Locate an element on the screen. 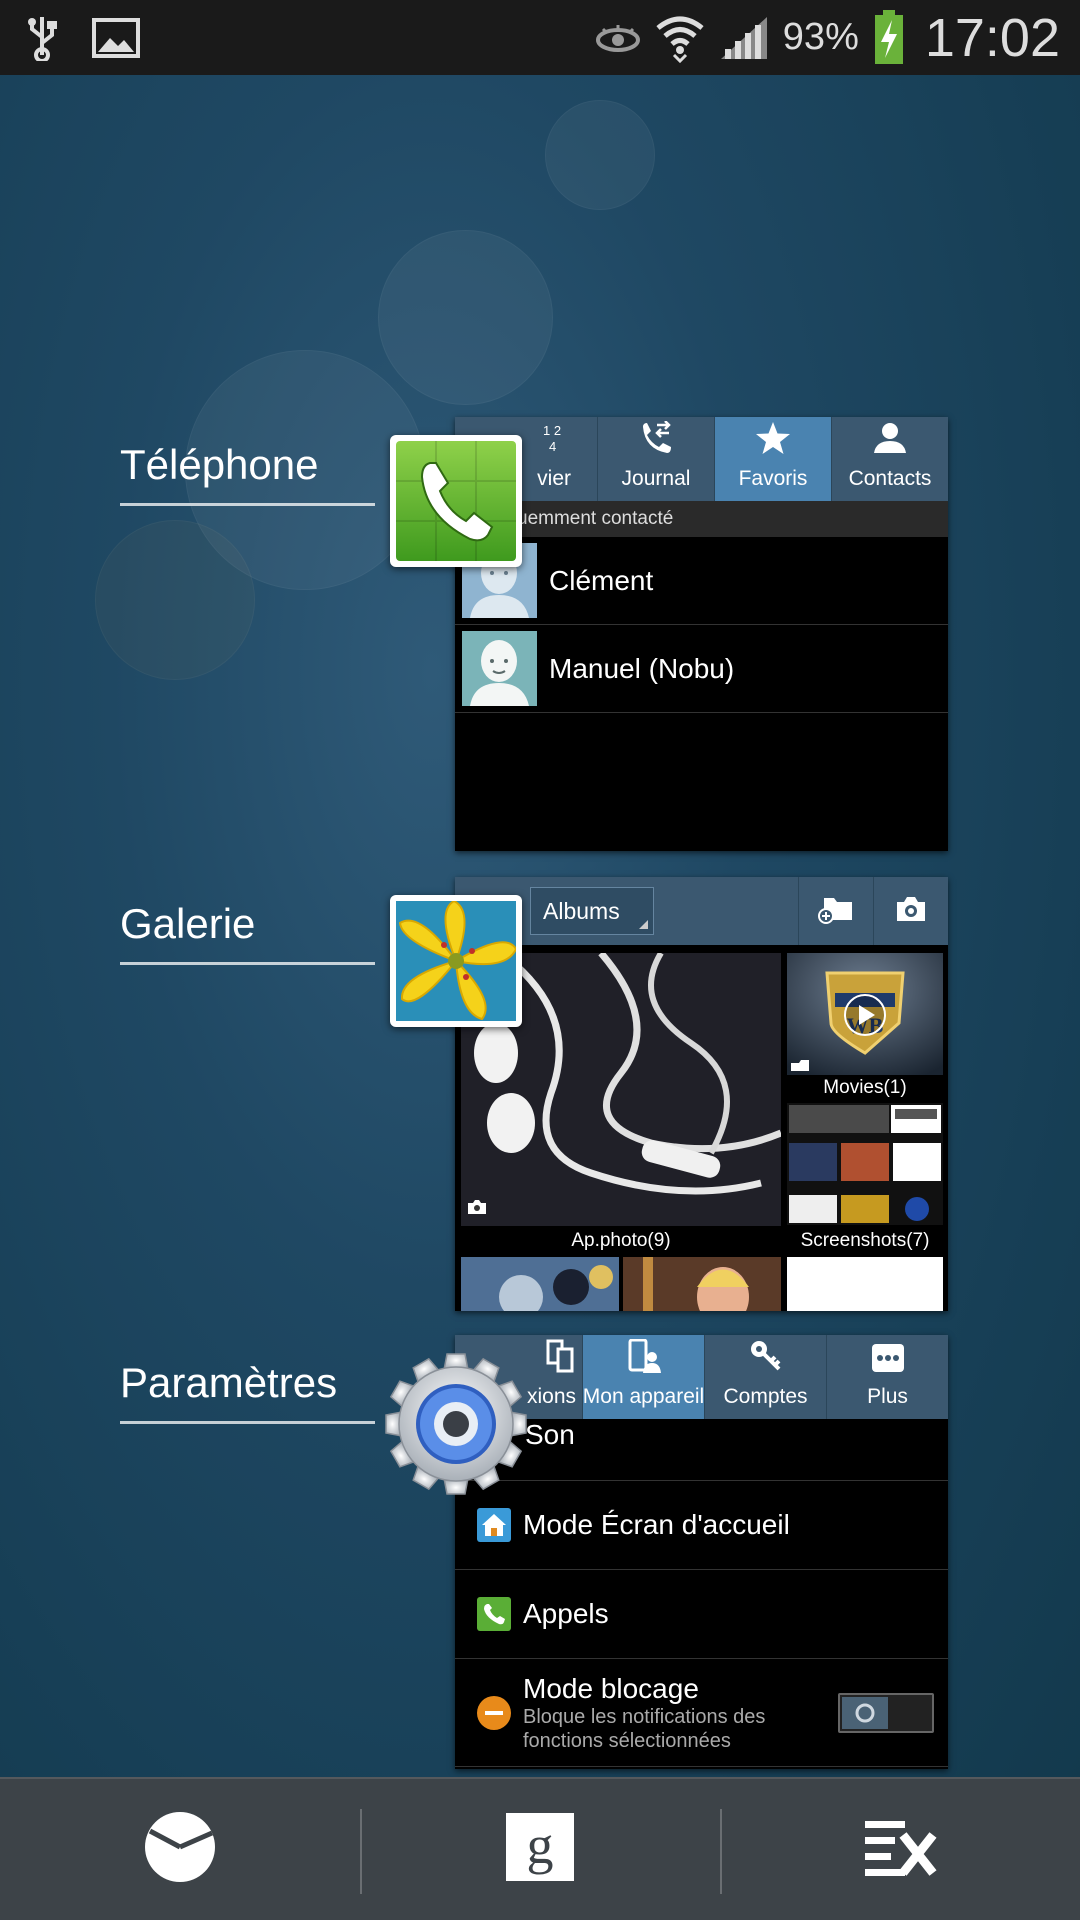 Image resolution: width=1080 pixels, height=1920 pixels. device-icon is located at coordinates (644, 1358).